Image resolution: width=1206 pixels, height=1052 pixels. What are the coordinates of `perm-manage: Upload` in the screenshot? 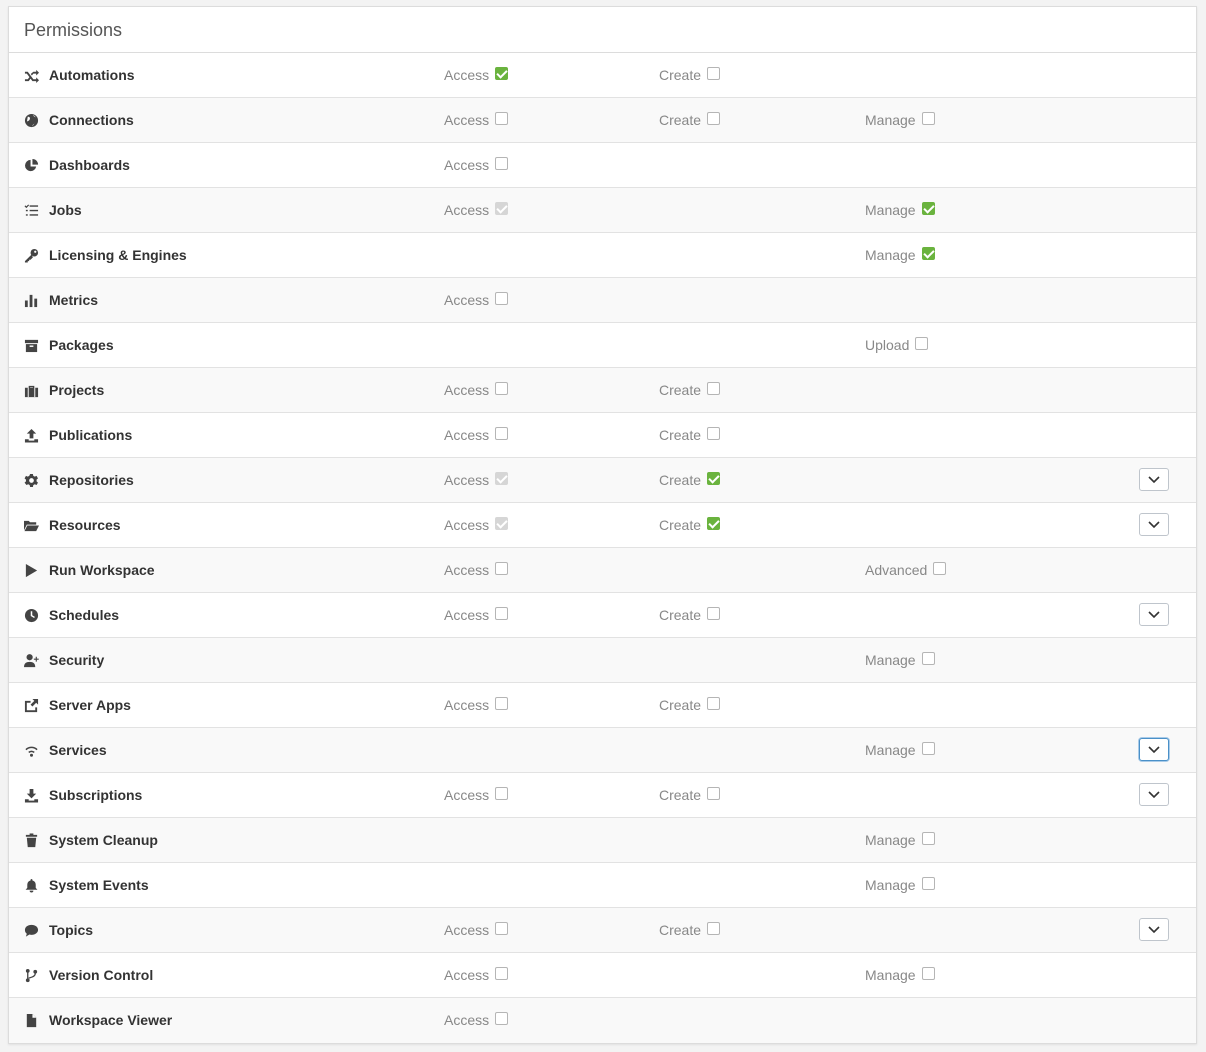 It's located at (897, 345).